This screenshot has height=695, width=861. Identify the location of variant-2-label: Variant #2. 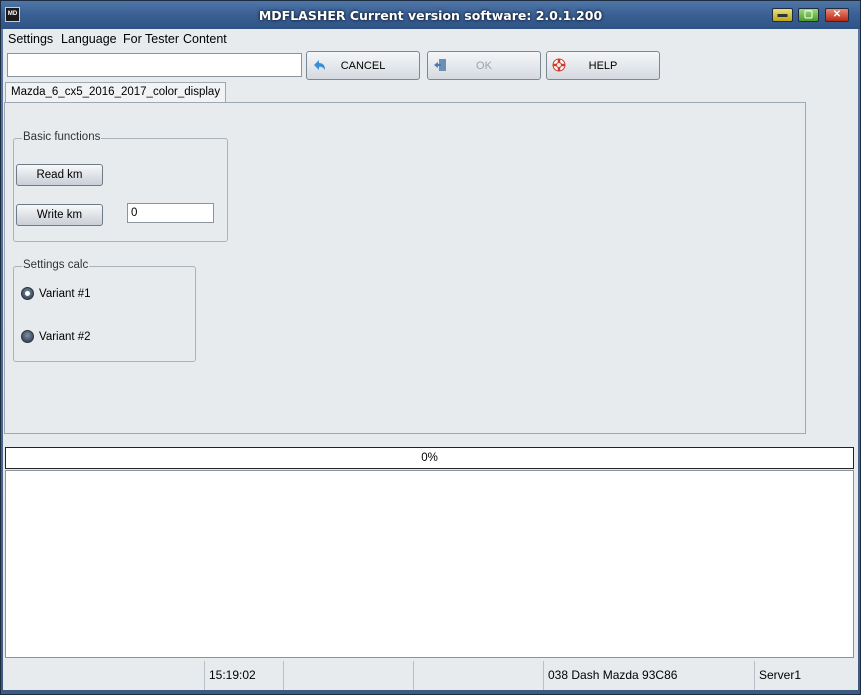
(65, 337).